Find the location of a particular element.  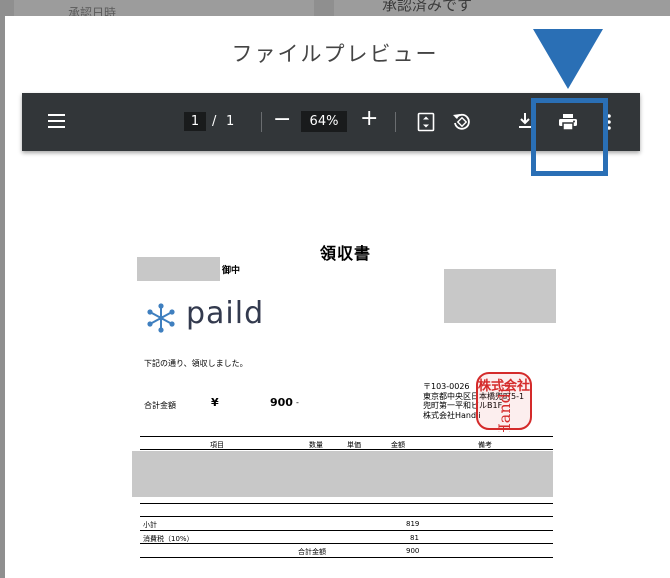

paild-logo-text: paild is located at coordinates (225, 313).